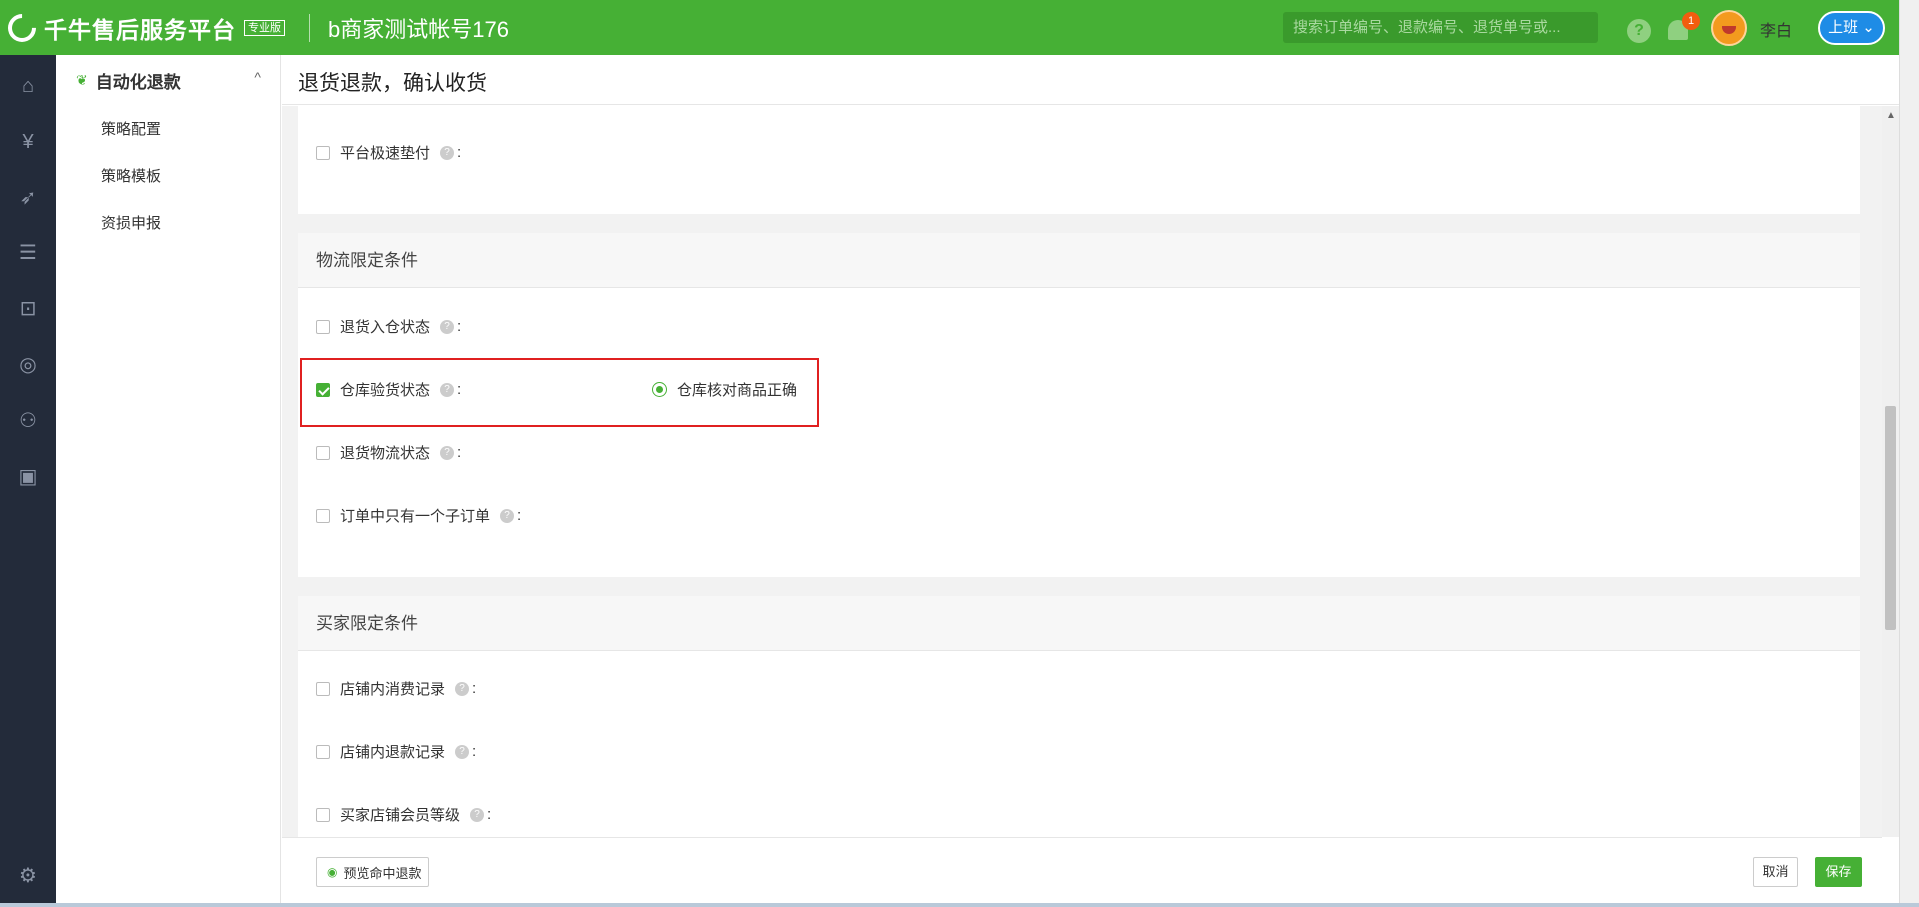 The height and width of the screenshot is (907, 1919). What do you see at coordinates (131, 175) in the screenshot?
I see `subnav-item-strategy-template: 策略模板` at bounding box center [131, 175].